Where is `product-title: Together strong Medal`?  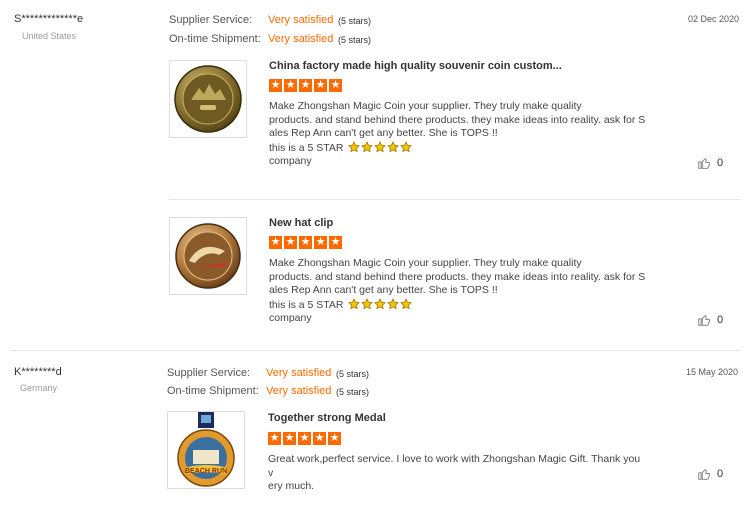
product-title: Together strong Medal is located at coordinates (327, 418).